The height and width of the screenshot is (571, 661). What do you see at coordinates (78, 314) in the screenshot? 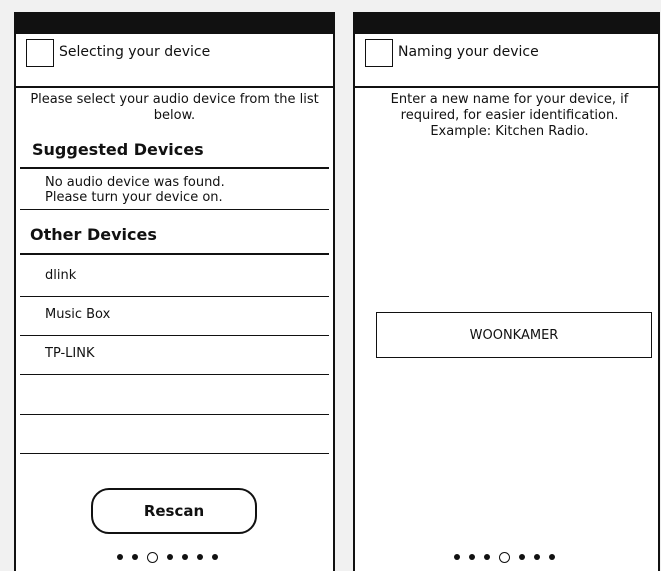
I see `device-name: Music Box` at bounding box center [78, 314].